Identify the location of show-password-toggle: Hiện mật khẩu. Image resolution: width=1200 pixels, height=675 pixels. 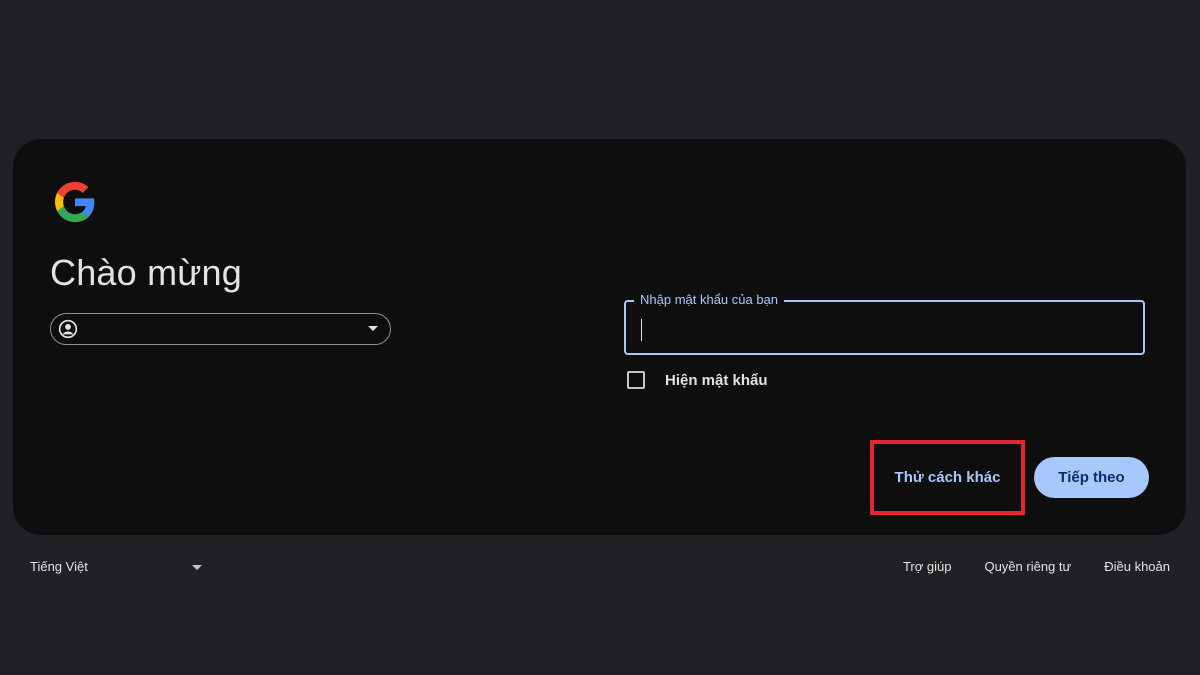
(697, 380).